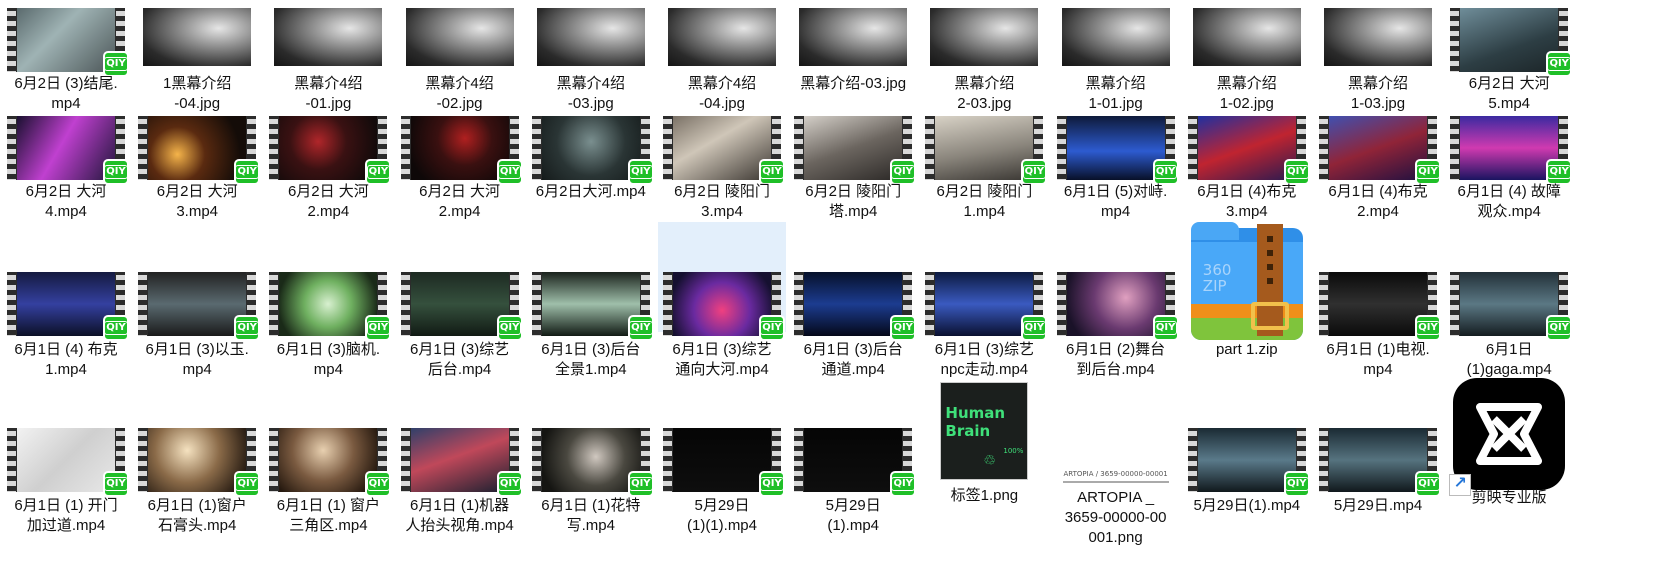 The height and width of the screenshot is (585, 1672). I want to click on file-item: QIY 6月1日 (1)电视. mp4, so click(1378, 300).